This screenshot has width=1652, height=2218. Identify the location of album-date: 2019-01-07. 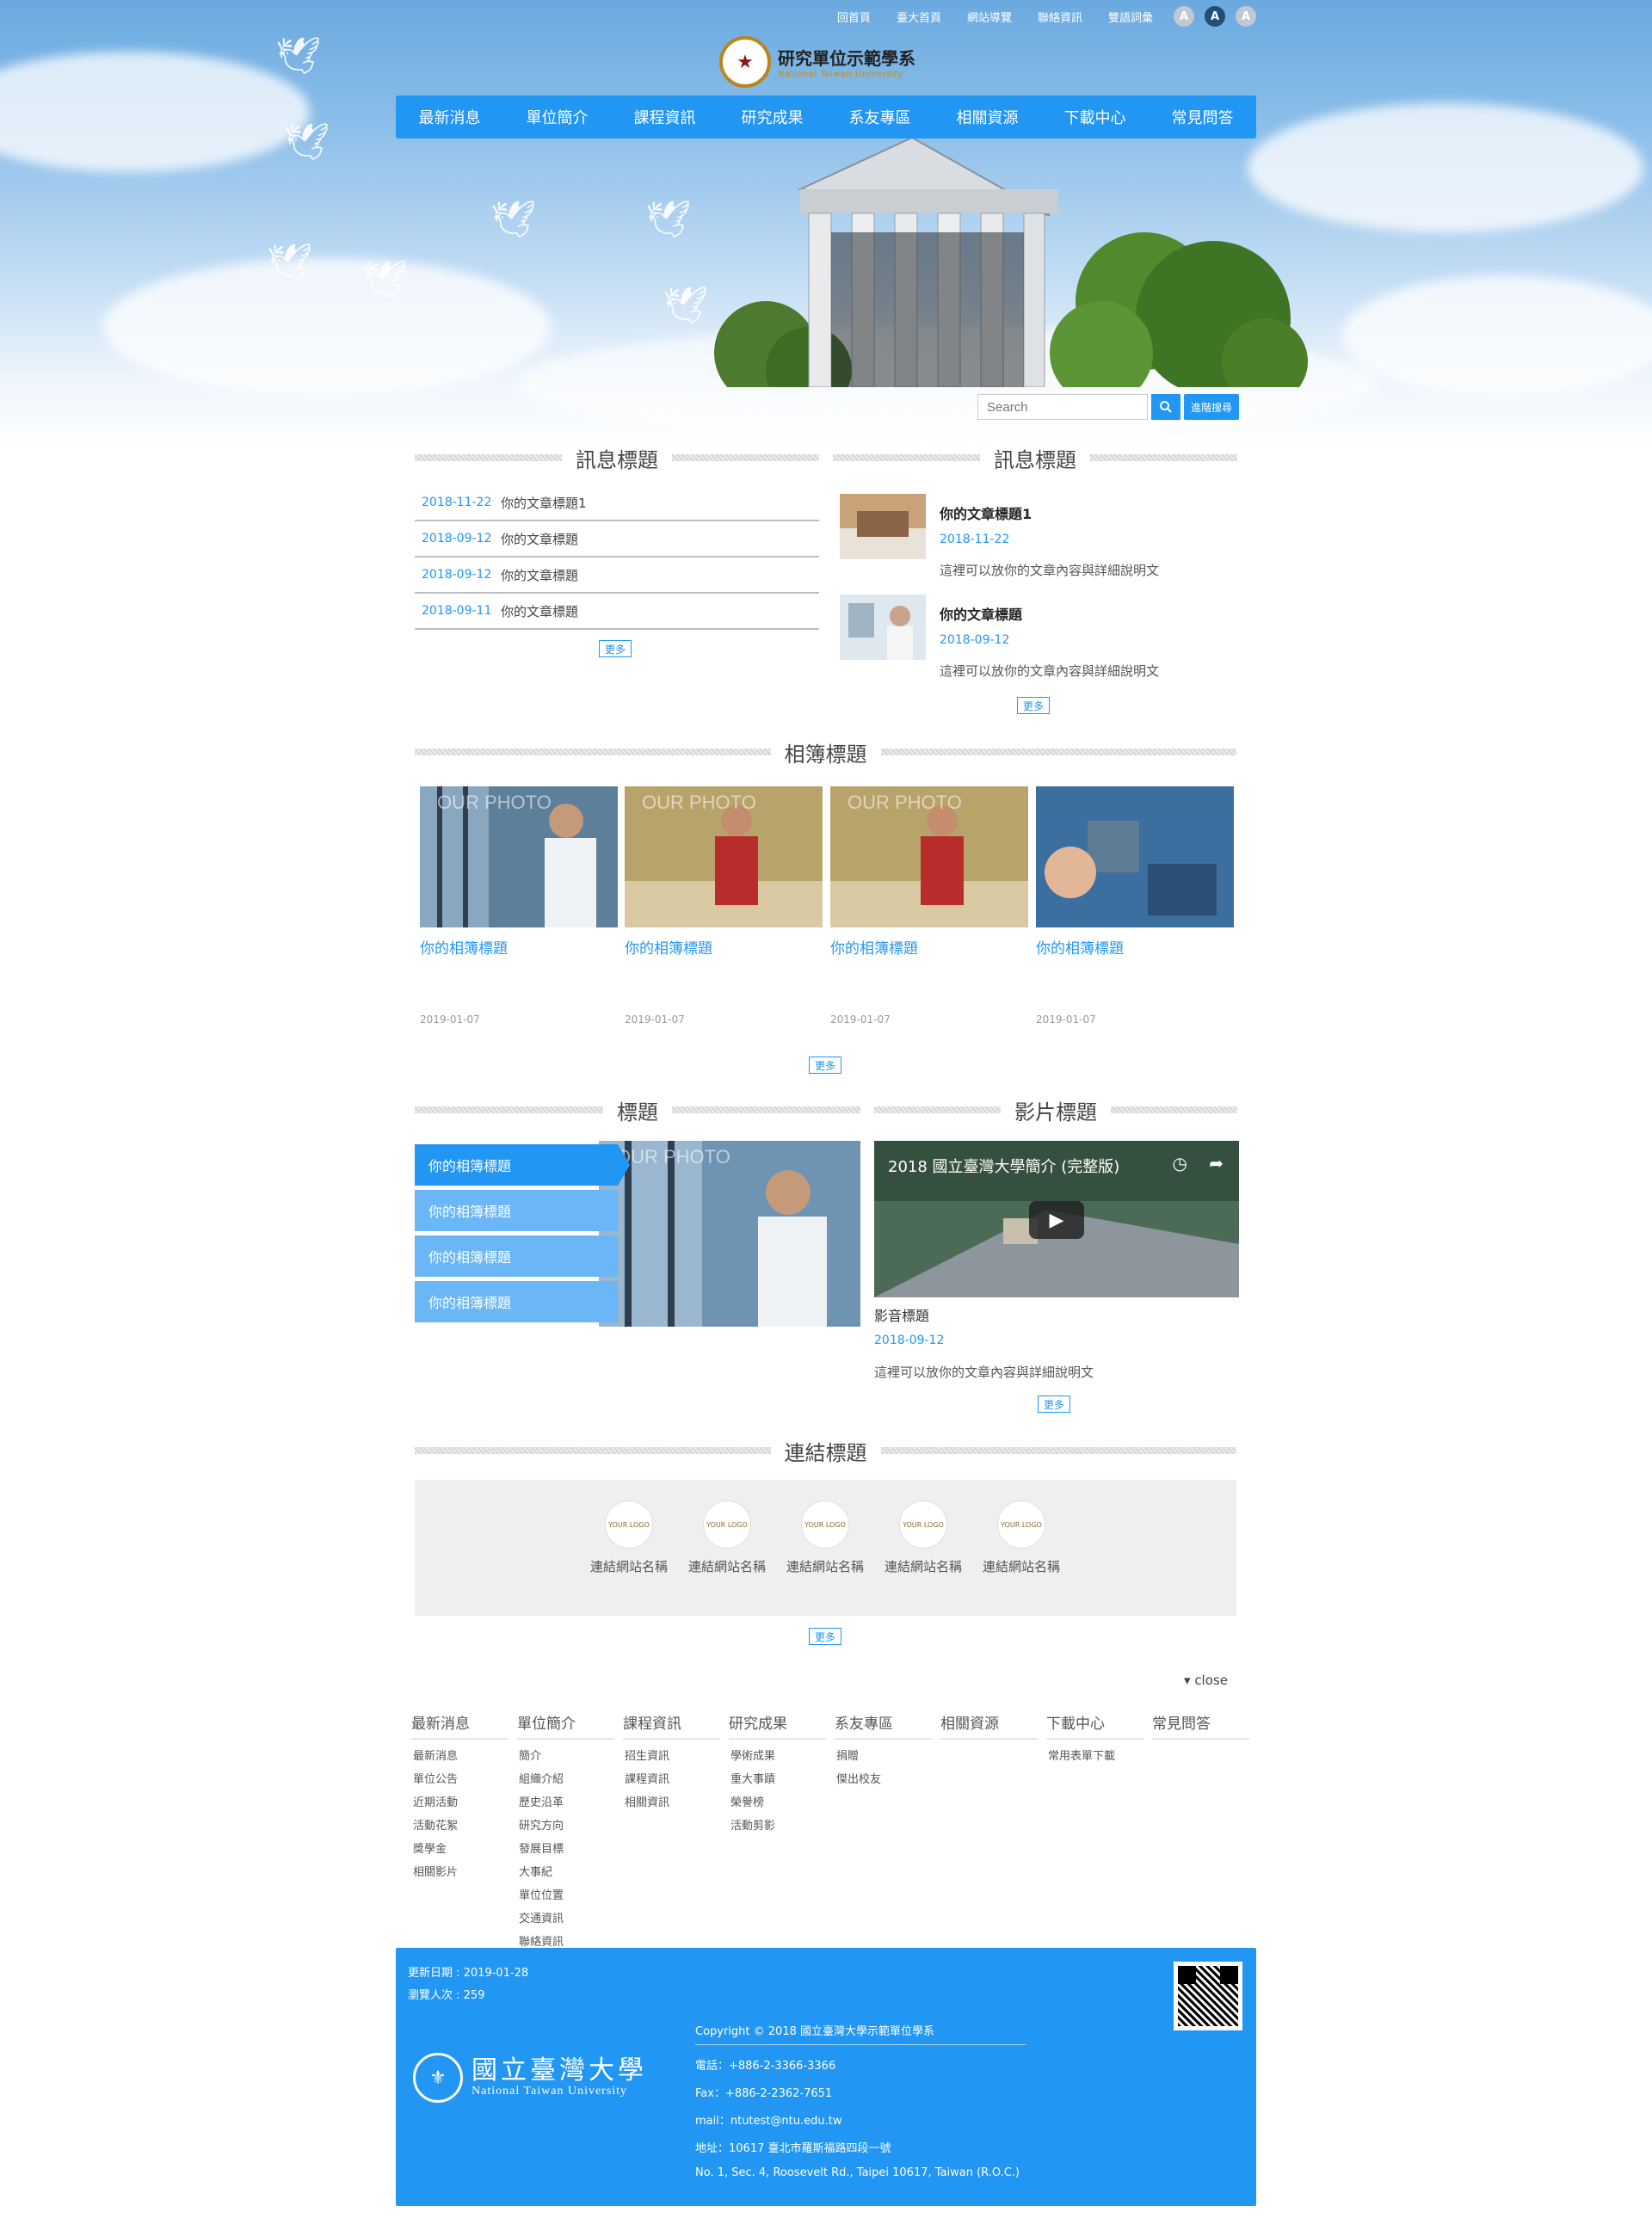
(1066, 1020).